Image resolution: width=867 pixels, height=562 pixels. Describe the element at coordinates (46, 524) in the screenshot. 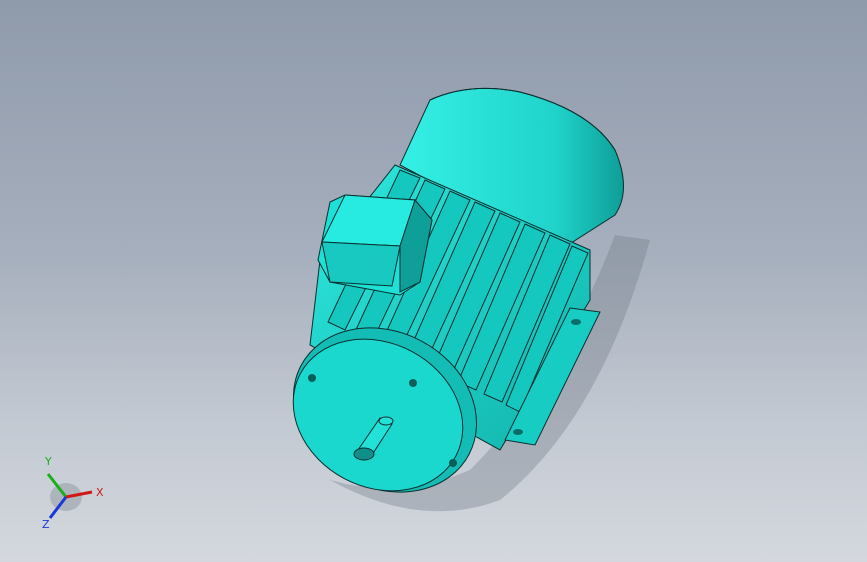

I see `z-axis-label: Z` at that location.